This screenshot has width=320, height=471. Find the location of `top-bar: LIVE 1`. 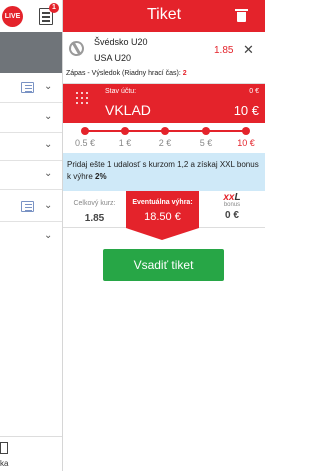

top-bar: LIVE 1 is located at coordinates (31, 16).